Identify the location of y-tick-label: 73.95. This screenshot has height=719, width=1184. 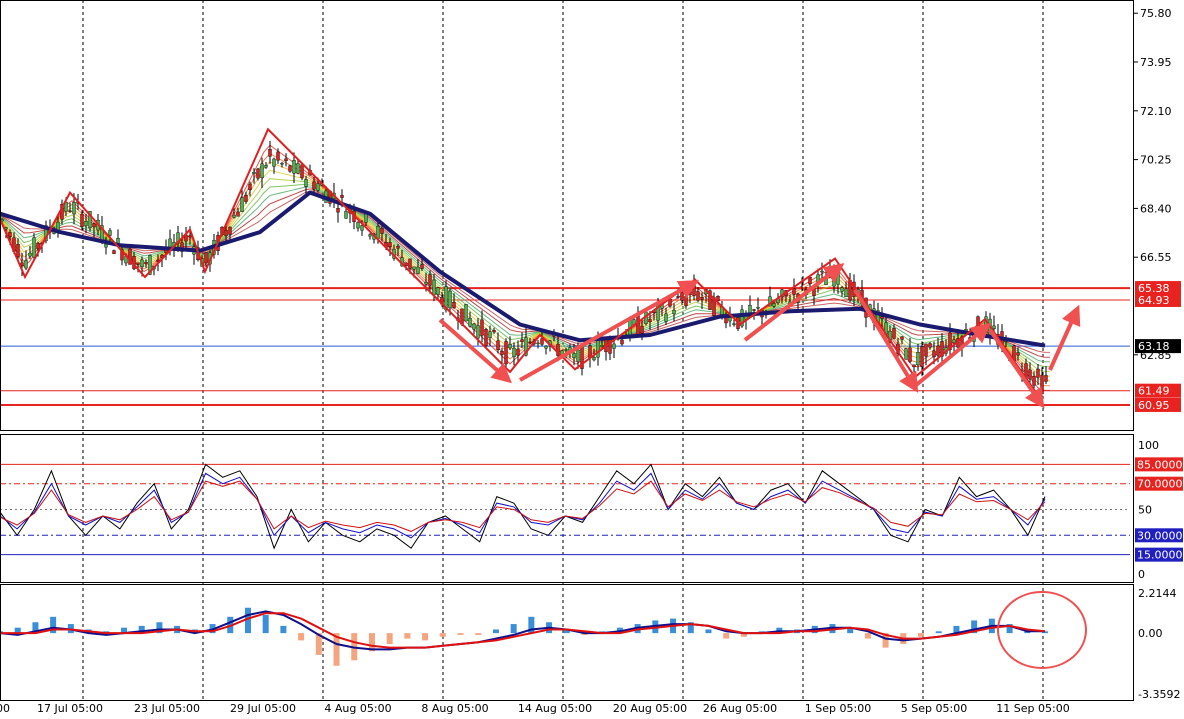
(1156, 62).